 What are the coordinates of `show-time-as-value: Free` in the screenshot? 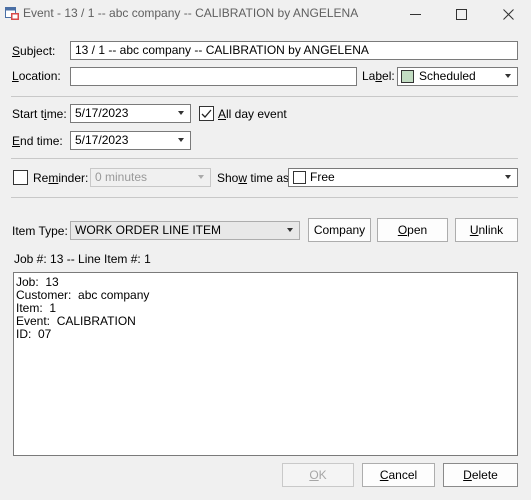 It's located at (322, 177).